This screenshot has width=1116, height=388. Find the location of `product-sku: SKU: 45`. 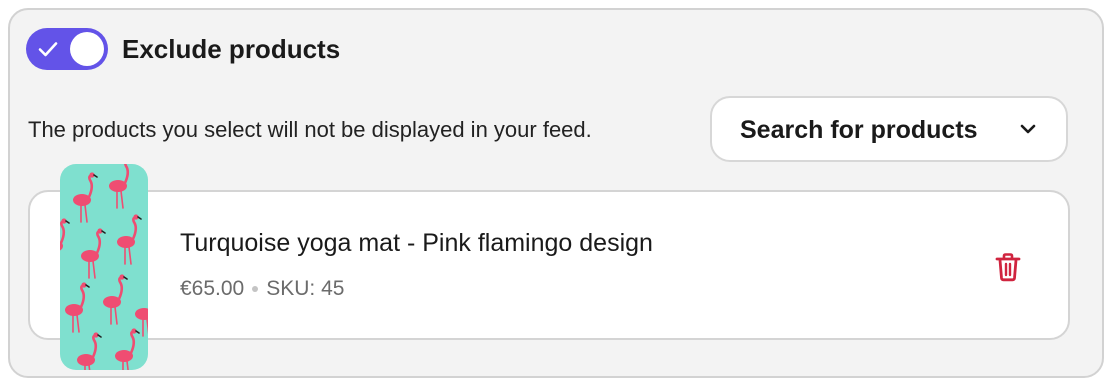

product-sku: SKU: 45 is located at coordinates (305, 288).